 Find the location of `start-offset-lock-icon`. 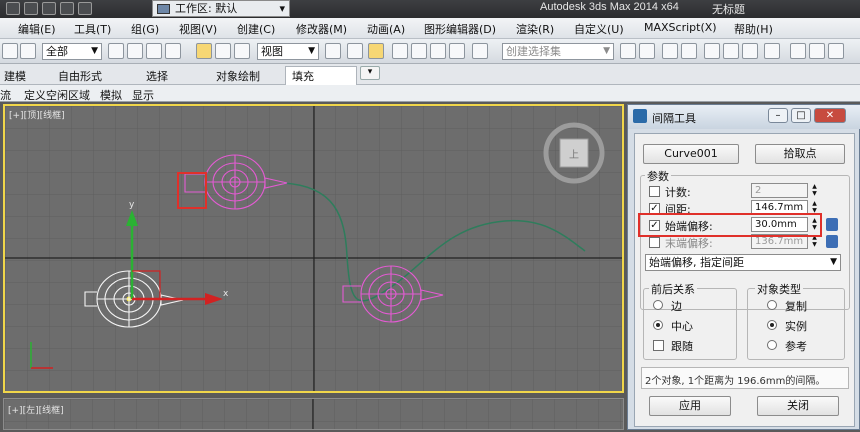

start-offset-lock-icon is located at coordinates (832, 224).